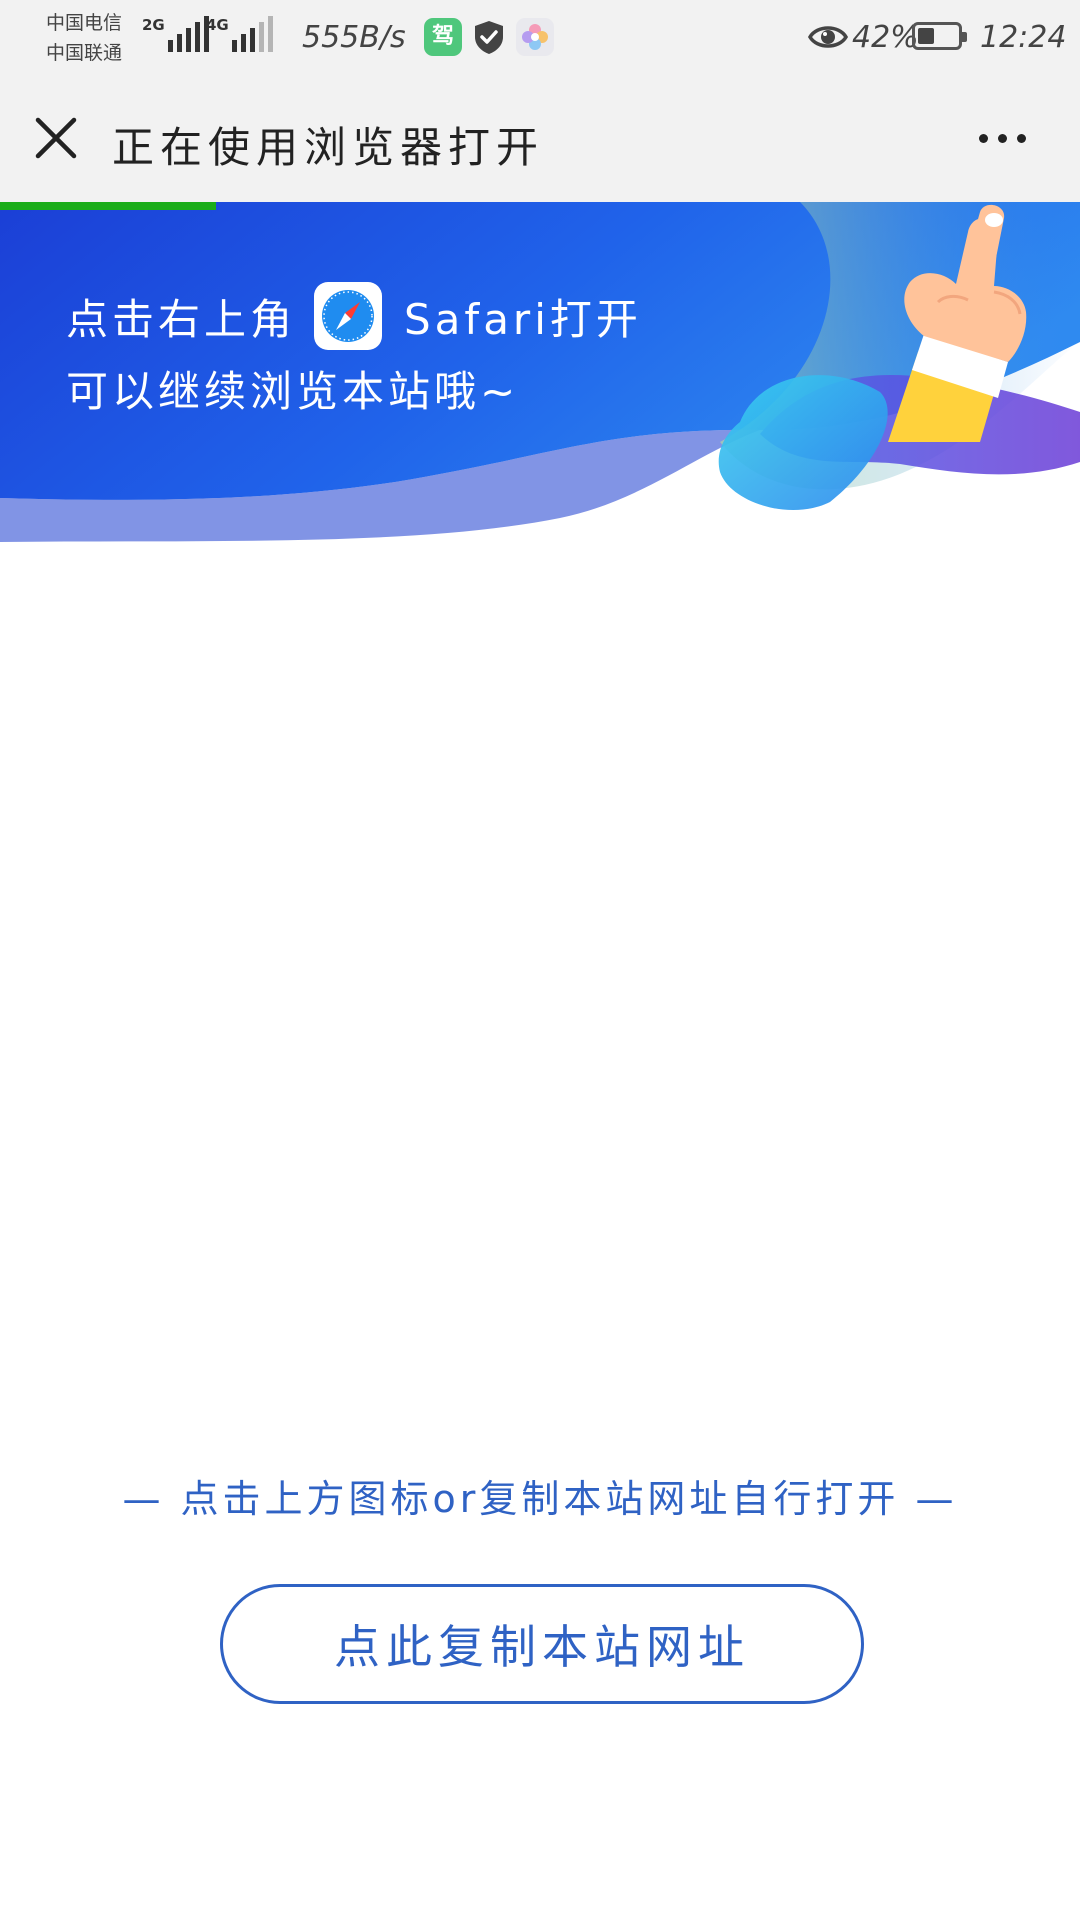 Image resolution: width=1080 pixels, height=1920 pixels. What do you see at coordinates (523, 319) in the screenshot?
I see `banner-line-1-suffix: Safari打开` at bounding box center [523, 319].